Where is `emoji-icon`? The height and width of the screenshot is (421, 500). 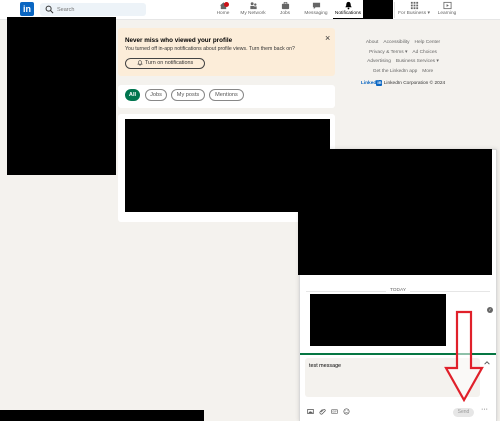
emoji-icon is located at coordinates (346, 411).